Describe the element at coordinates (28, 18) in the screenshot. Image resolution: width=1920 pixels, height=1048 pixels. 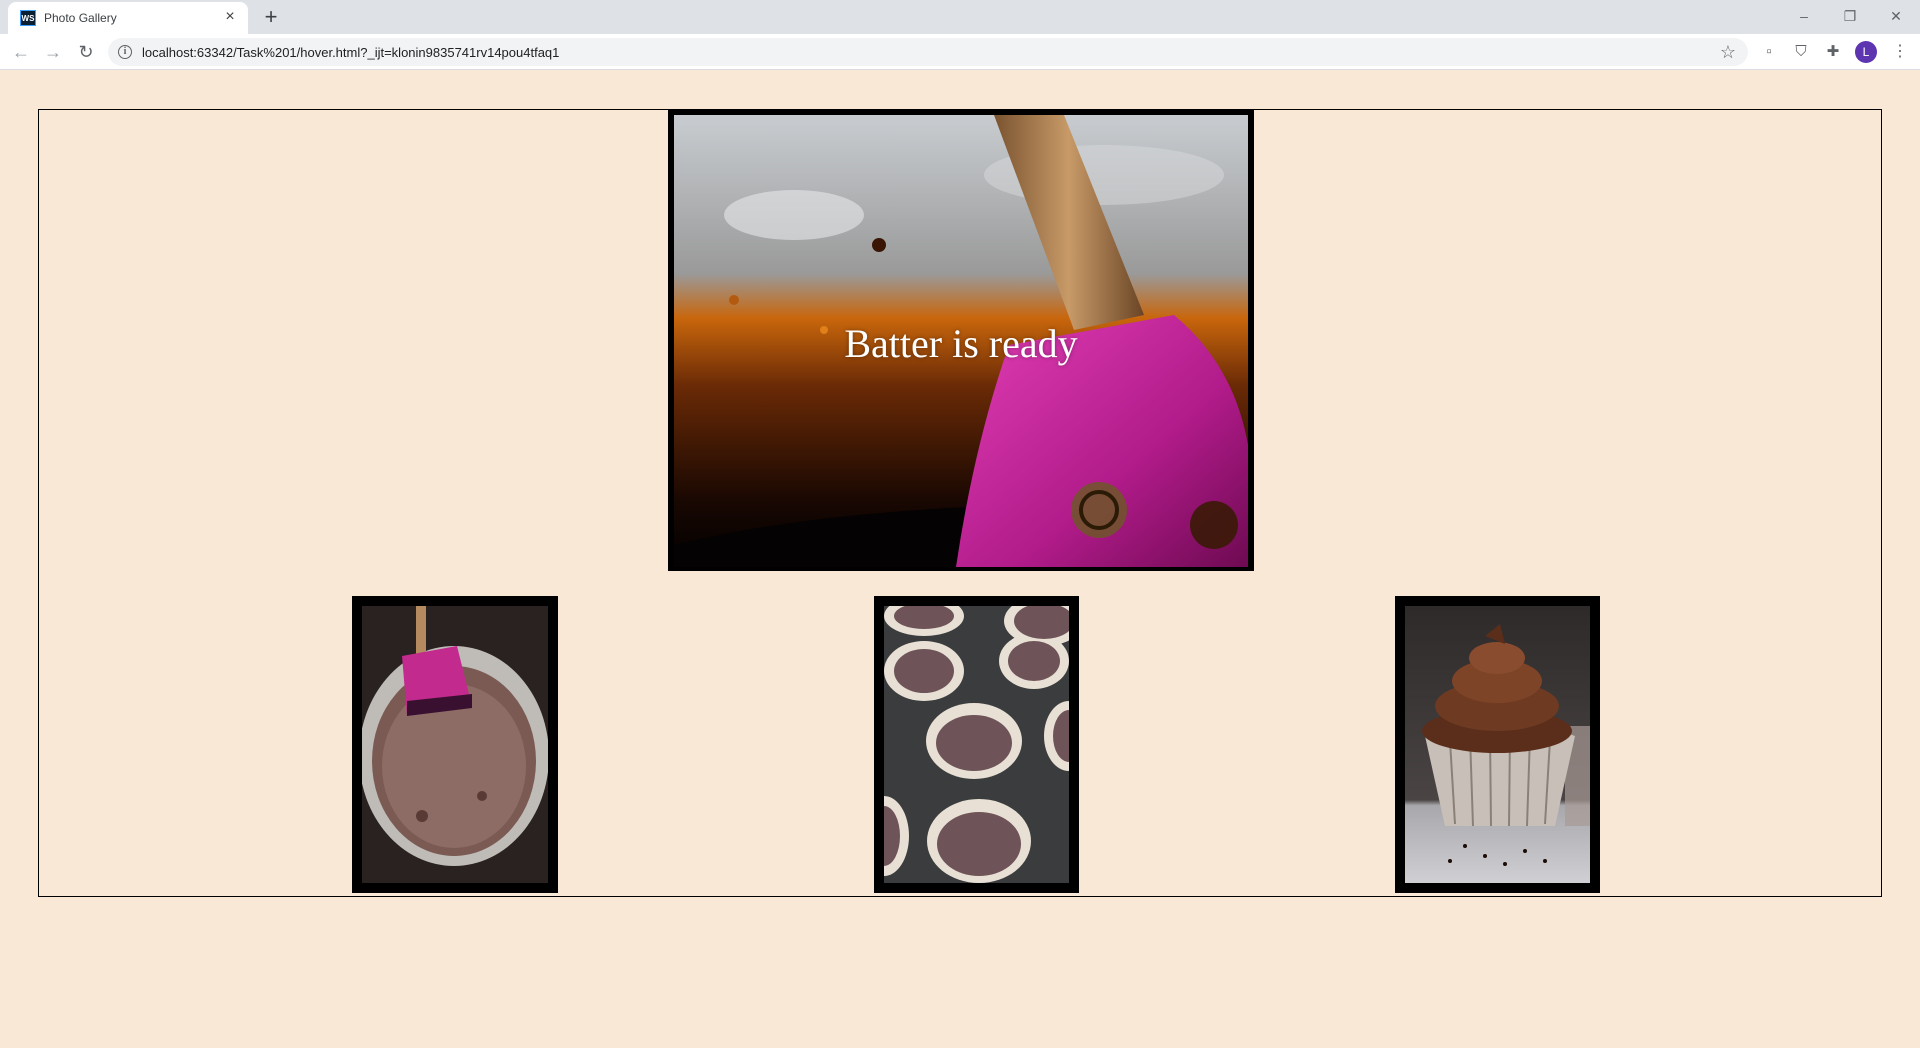
I see `webstorm-favicon-icon: WS` at that location.